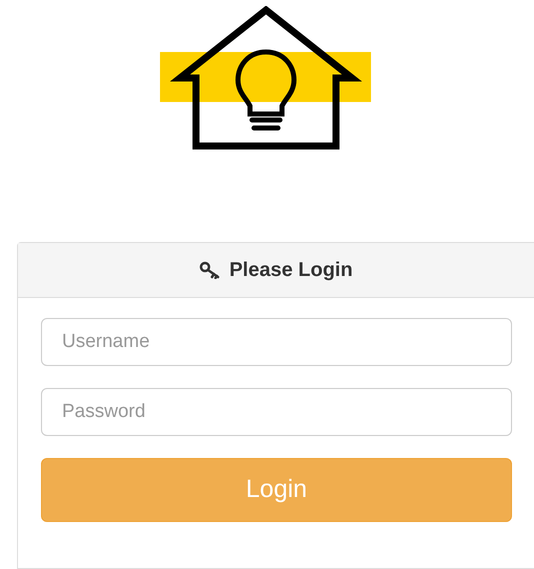  Describe the element at coordinates (276, 342) in the screenshot. I see `input-field: Username` at that location.